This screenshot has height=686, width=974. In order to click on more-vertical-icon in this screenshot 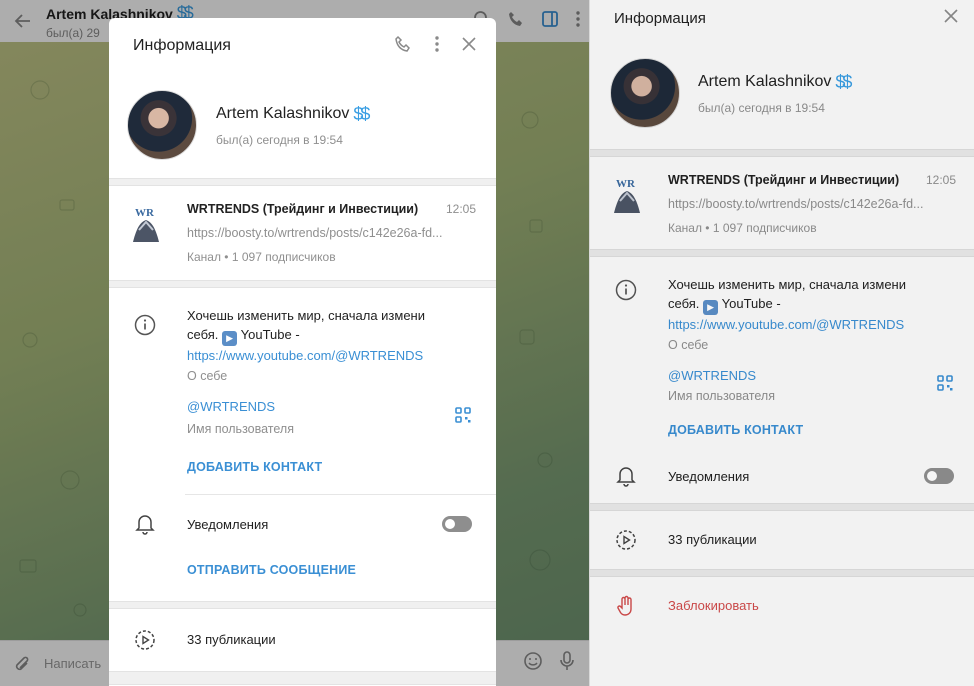, I will do `click(437, 43)`.